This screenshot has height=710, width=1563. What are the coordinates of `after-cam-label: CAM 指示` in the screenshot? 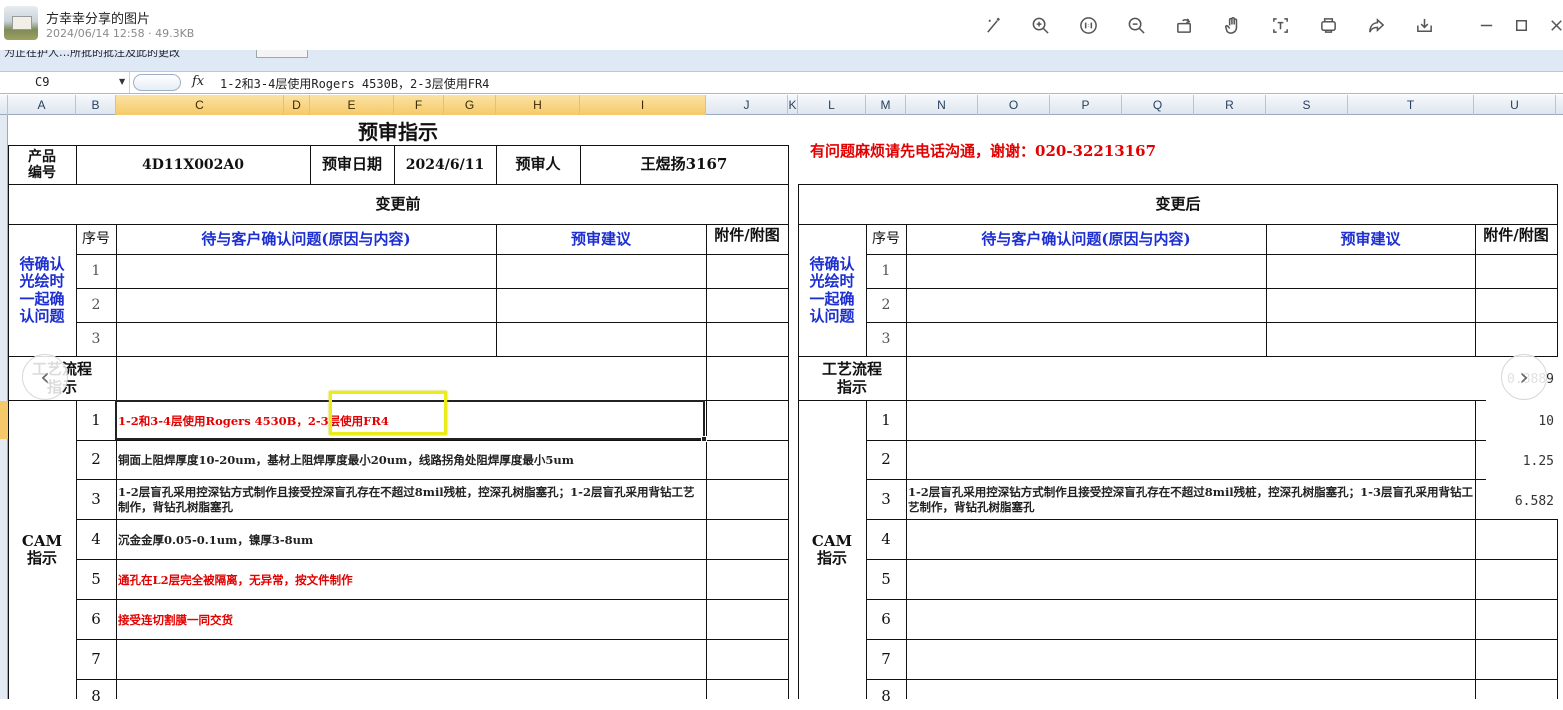 It's located at (832, 549).